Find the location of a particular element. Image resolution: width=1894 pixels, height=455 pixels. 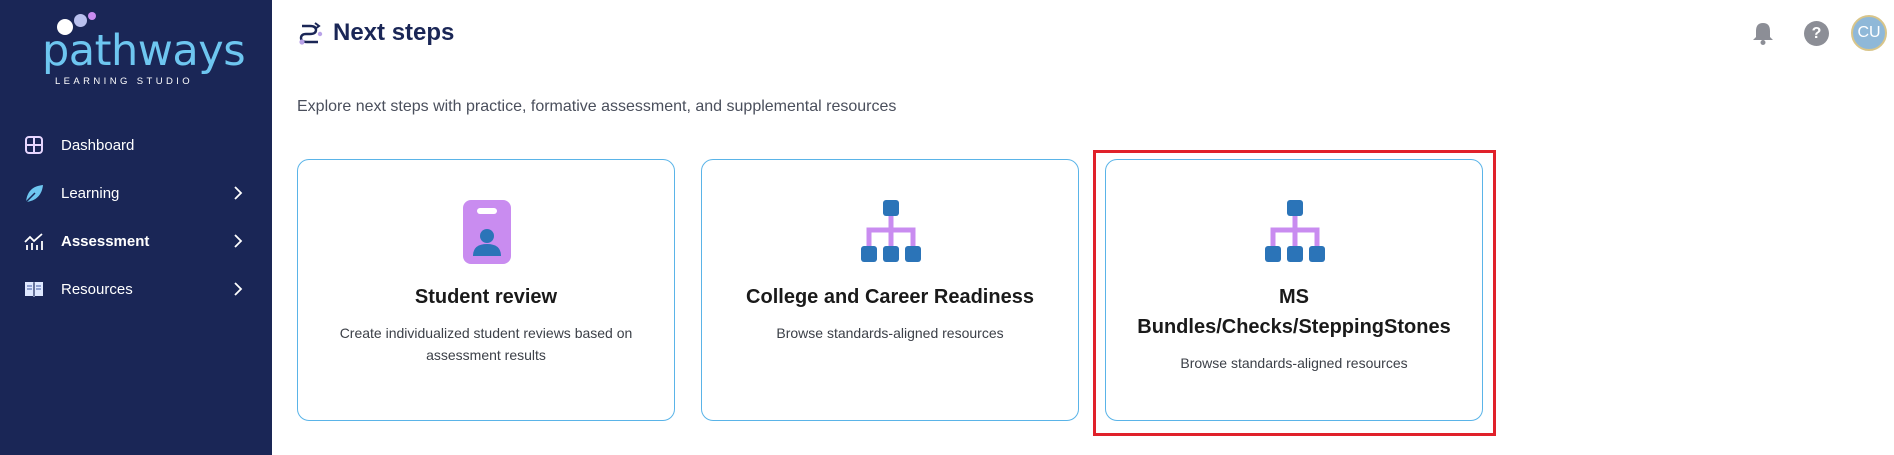

logo-wordmark: pathways is located at coordinates (144, 51).